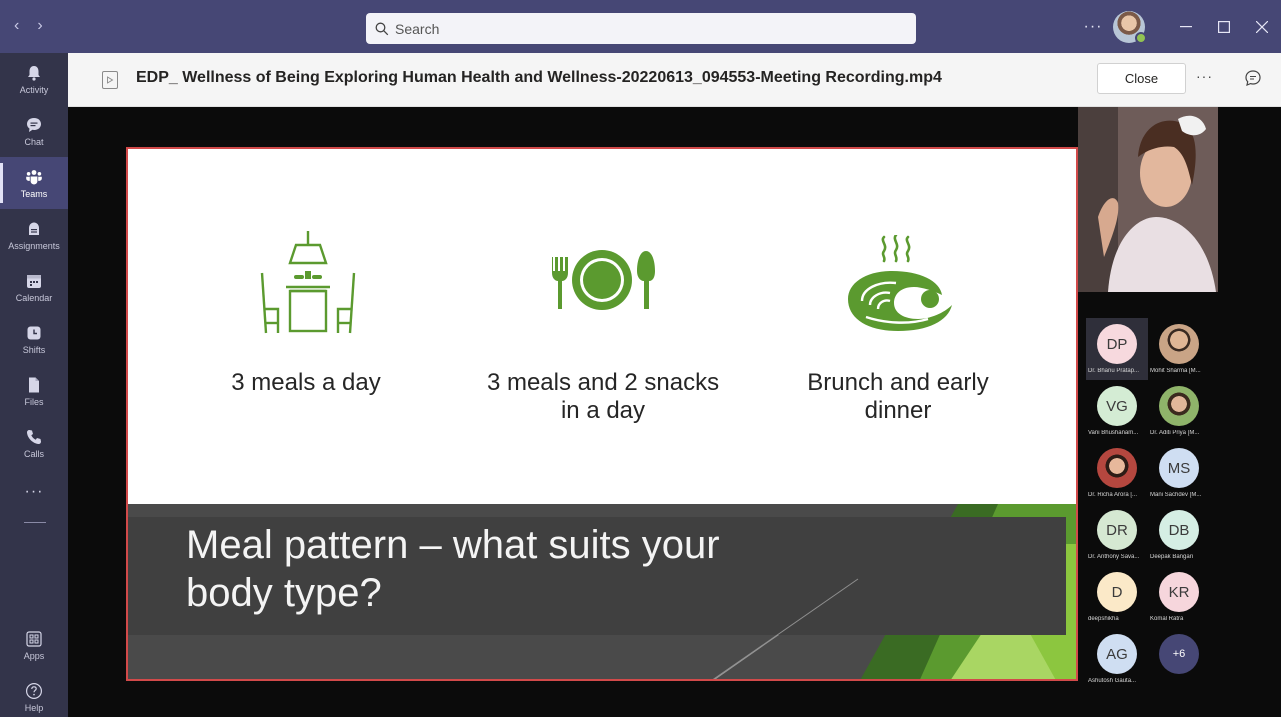  What do you see at coordinates (34, 124) in the screenshot?
I see `chat-icon` at bounding box center [34, 124].